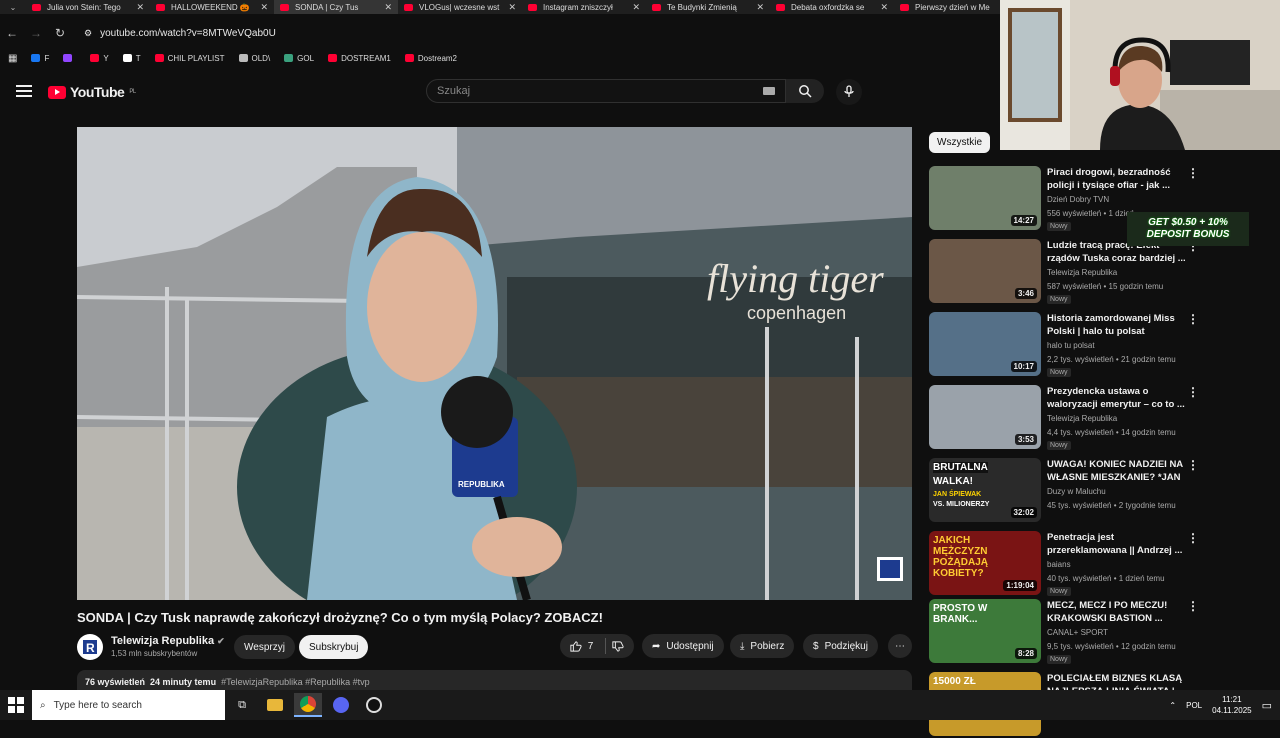 This screenshot has width=1280, height=738. What do you see at coordinates (900, 646) in the screenshot?
I see `more-actions-button: ⋯` at bounding box center [900, 646].